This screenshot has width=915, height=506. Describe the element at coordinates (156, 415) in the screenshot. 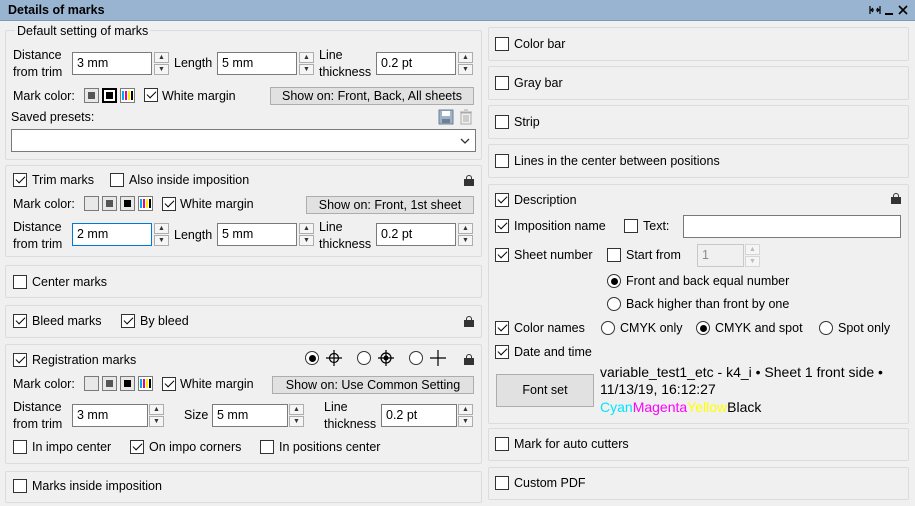

I see `reg-distance-spinner: ▲ ▼` at that location.